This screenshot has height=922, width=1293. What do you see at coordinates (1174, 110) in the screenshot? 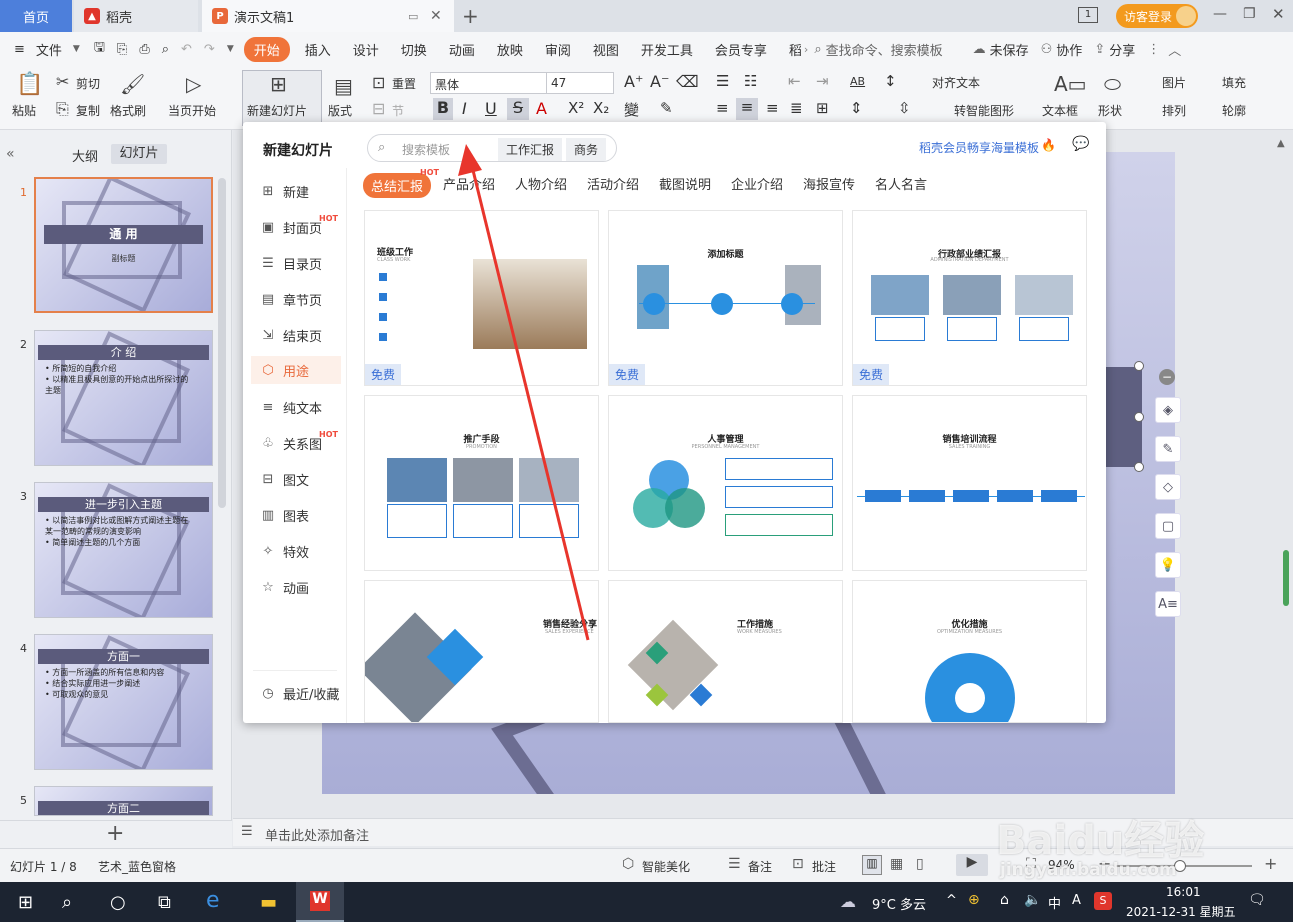
I see `arrange-button: 排列` at bounding box center [1174, 110].